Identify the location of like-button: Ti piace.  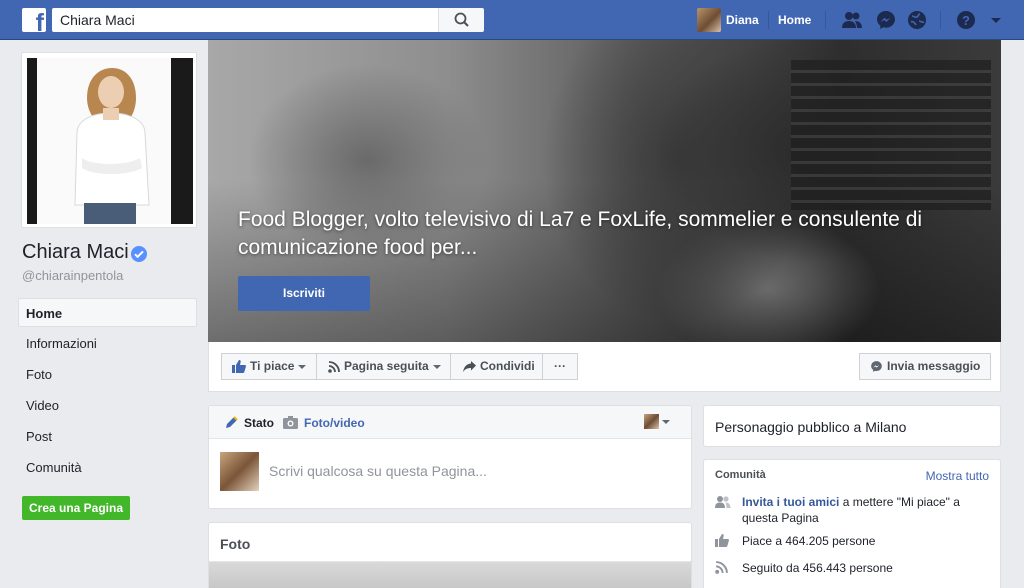
(269, 366).